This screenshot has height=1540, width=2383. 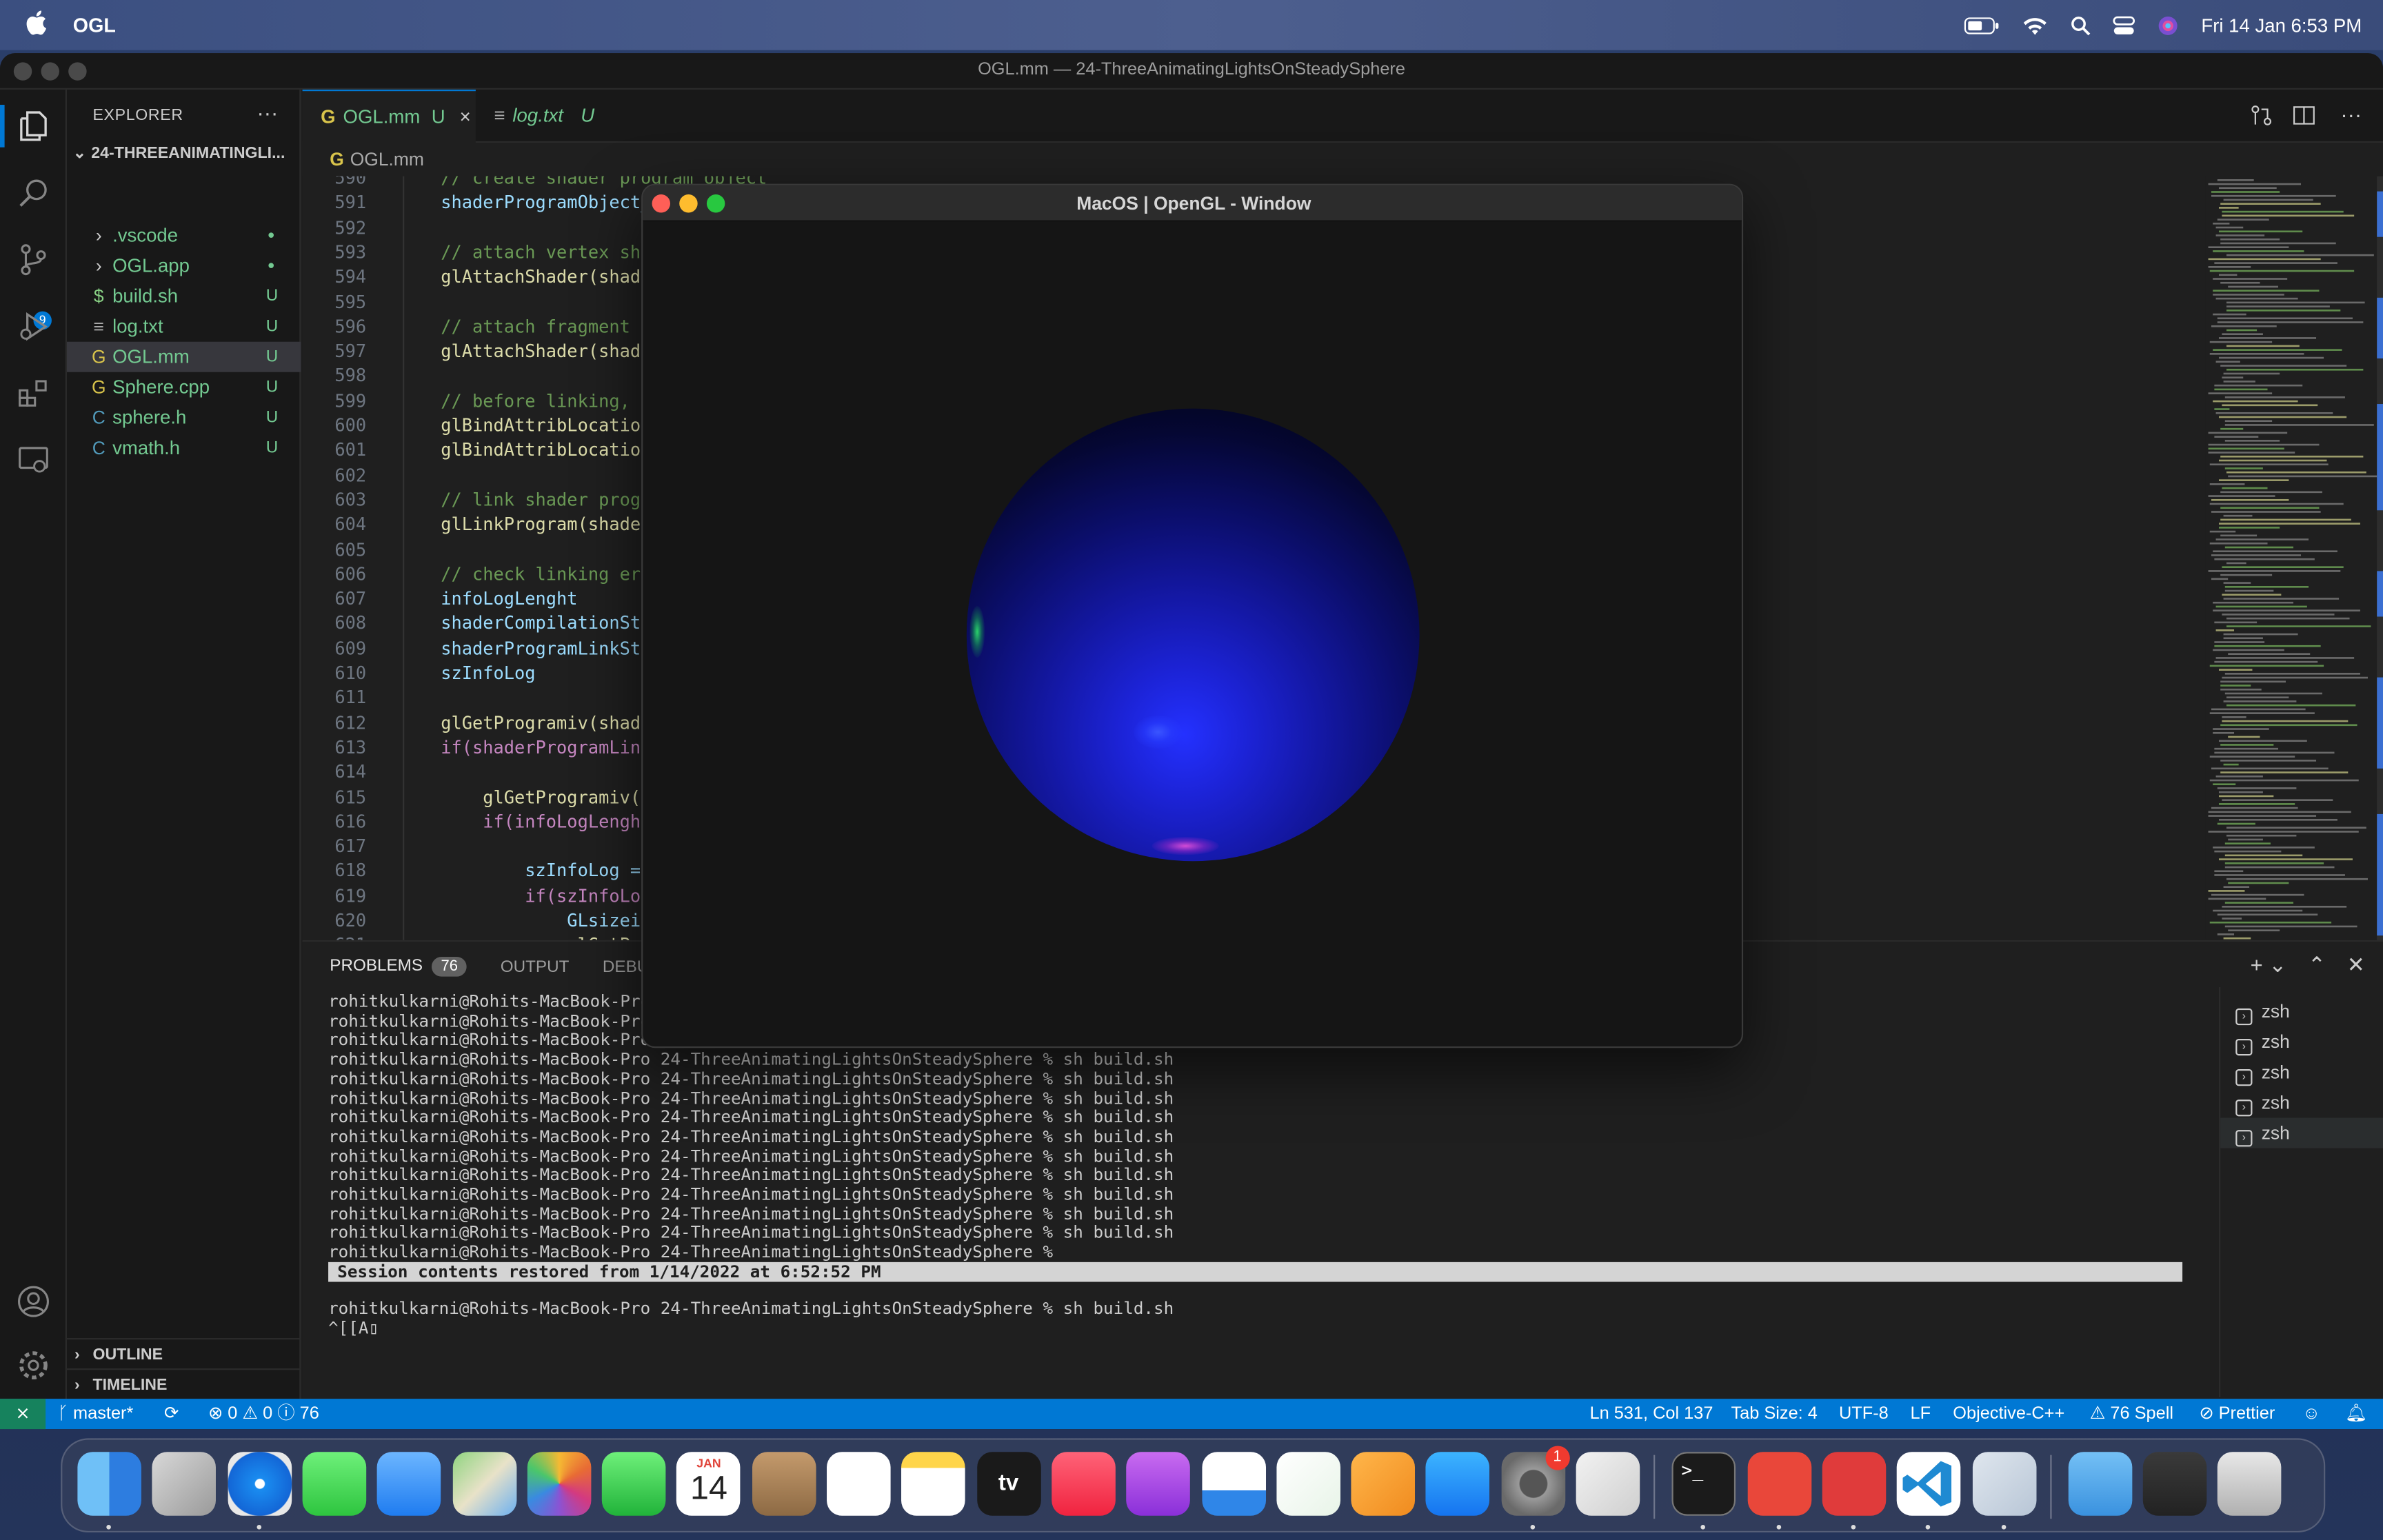 What do you see at coordinates (546, 822) in the screenshot?
I see `code-line: if(infoLogLenght` at bounding box center [546, 822].